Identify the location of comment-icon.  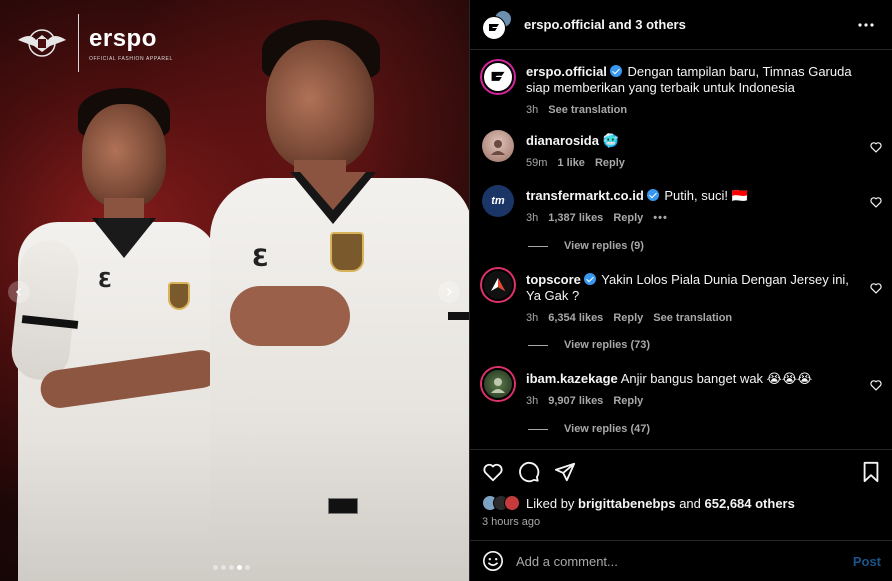
(529, 472).